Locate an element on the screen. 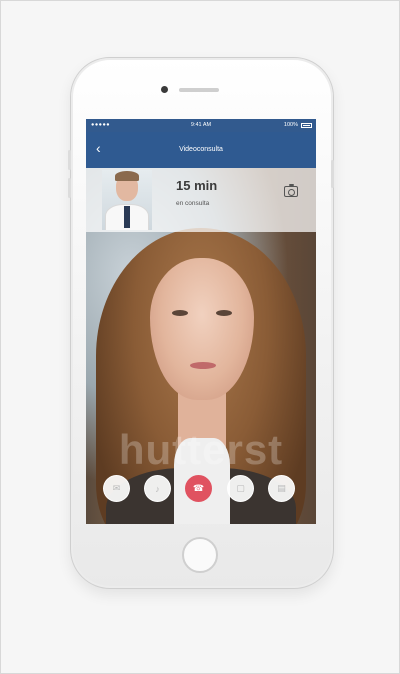 Image resolution: width=400 pixels, height=674 pixels. chat-button: ✉ is located at coordinates (116, 488).